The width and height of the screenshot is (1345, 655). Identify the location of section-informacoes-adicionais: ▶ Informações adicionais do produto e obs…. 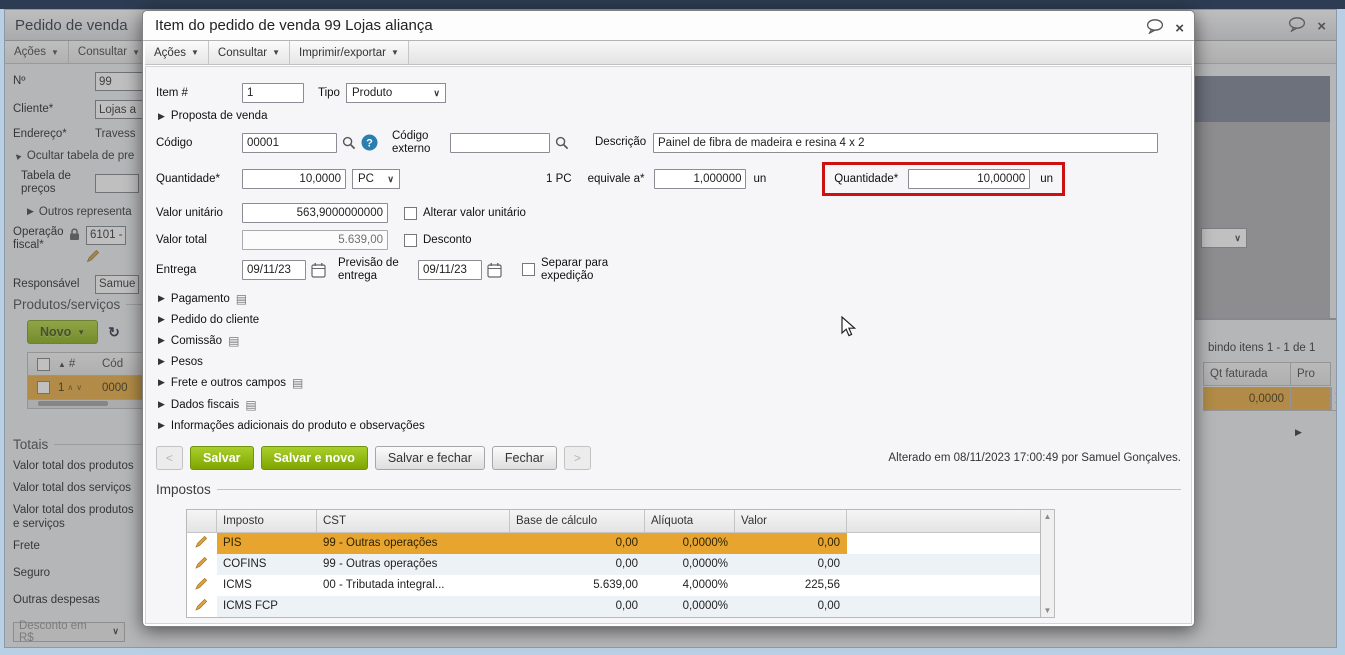
(669, 426).